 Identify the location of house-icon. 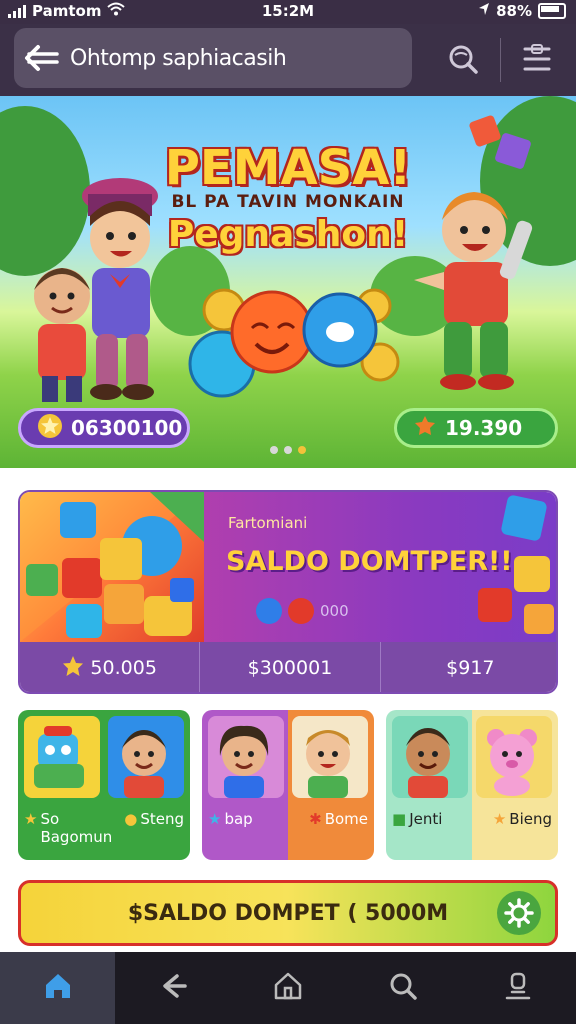
(288, 988).